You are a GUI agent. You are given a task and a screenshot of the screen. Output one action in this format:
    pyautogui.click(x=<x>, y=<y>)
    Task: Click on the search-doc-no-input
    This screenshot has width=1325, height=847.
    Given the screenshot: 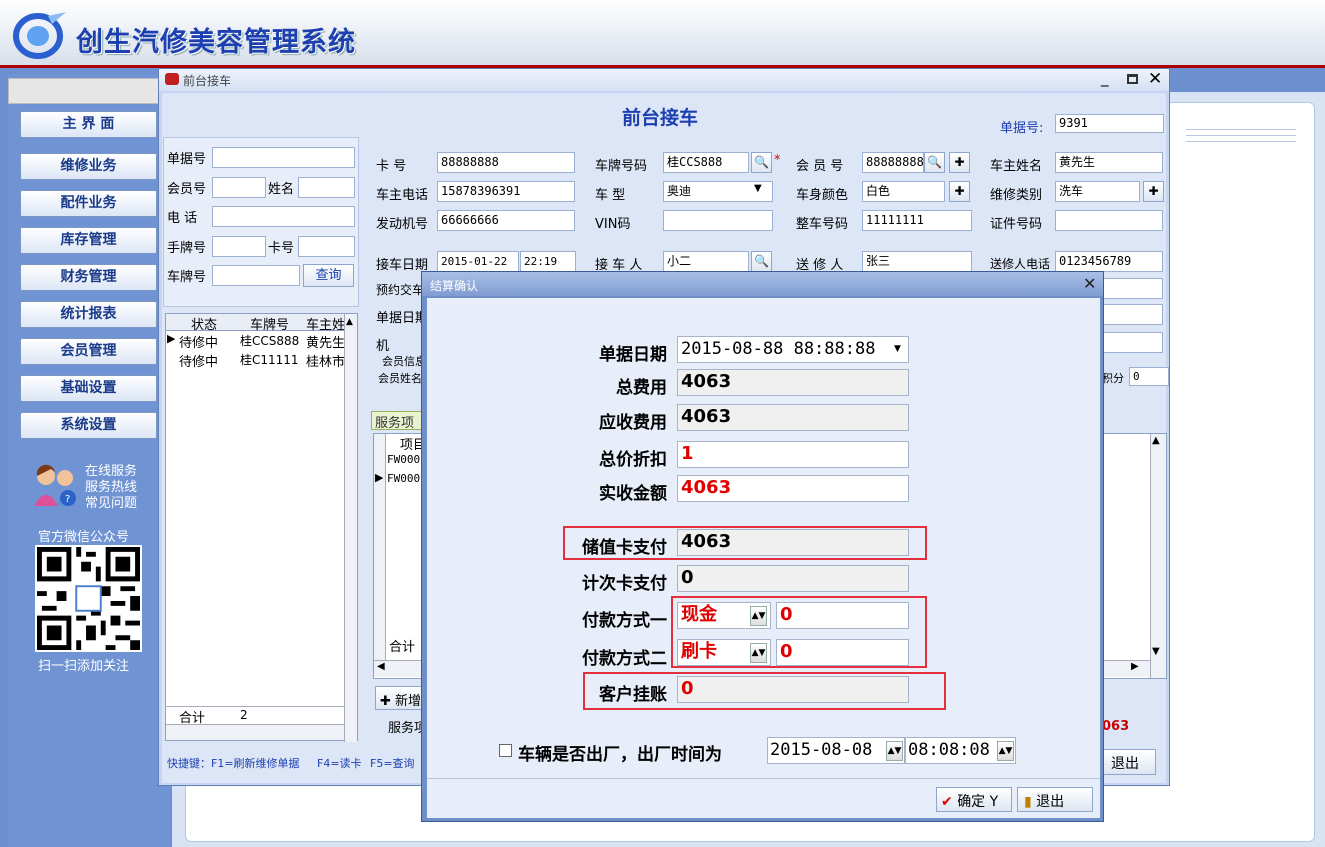 What is the action you would take?
    pyautogui.click(x=283, y=157)
    